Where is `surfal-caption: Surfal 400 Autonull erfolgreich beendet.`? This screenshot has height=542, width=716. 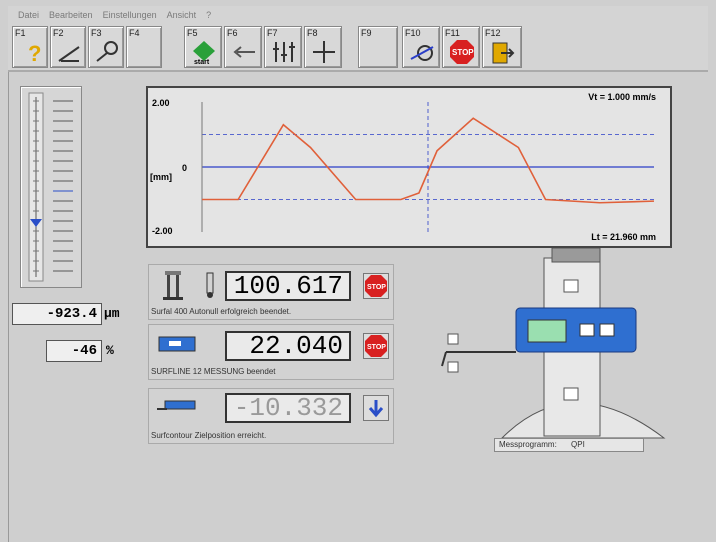
surfal-caption: Surfal 400 Autonull erfolgreich beendet. is located at coordinates (221, 311).